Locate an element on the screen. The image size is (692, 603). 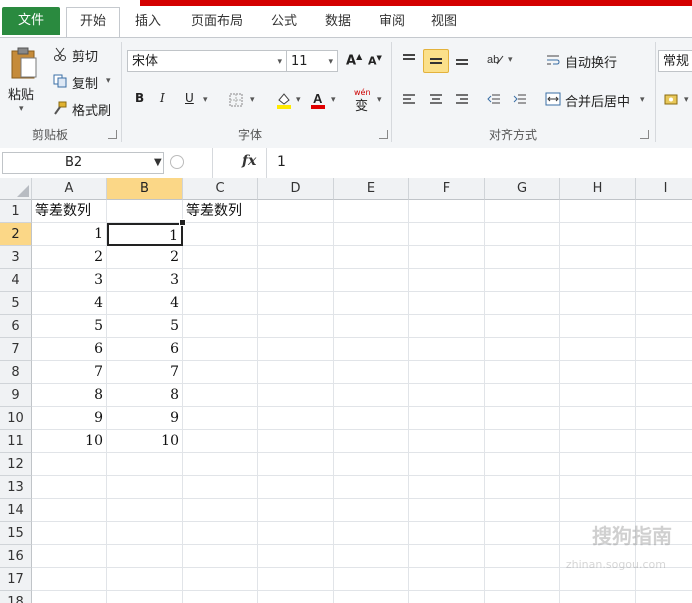
cell-g11 is located at coordinates (522, 441).